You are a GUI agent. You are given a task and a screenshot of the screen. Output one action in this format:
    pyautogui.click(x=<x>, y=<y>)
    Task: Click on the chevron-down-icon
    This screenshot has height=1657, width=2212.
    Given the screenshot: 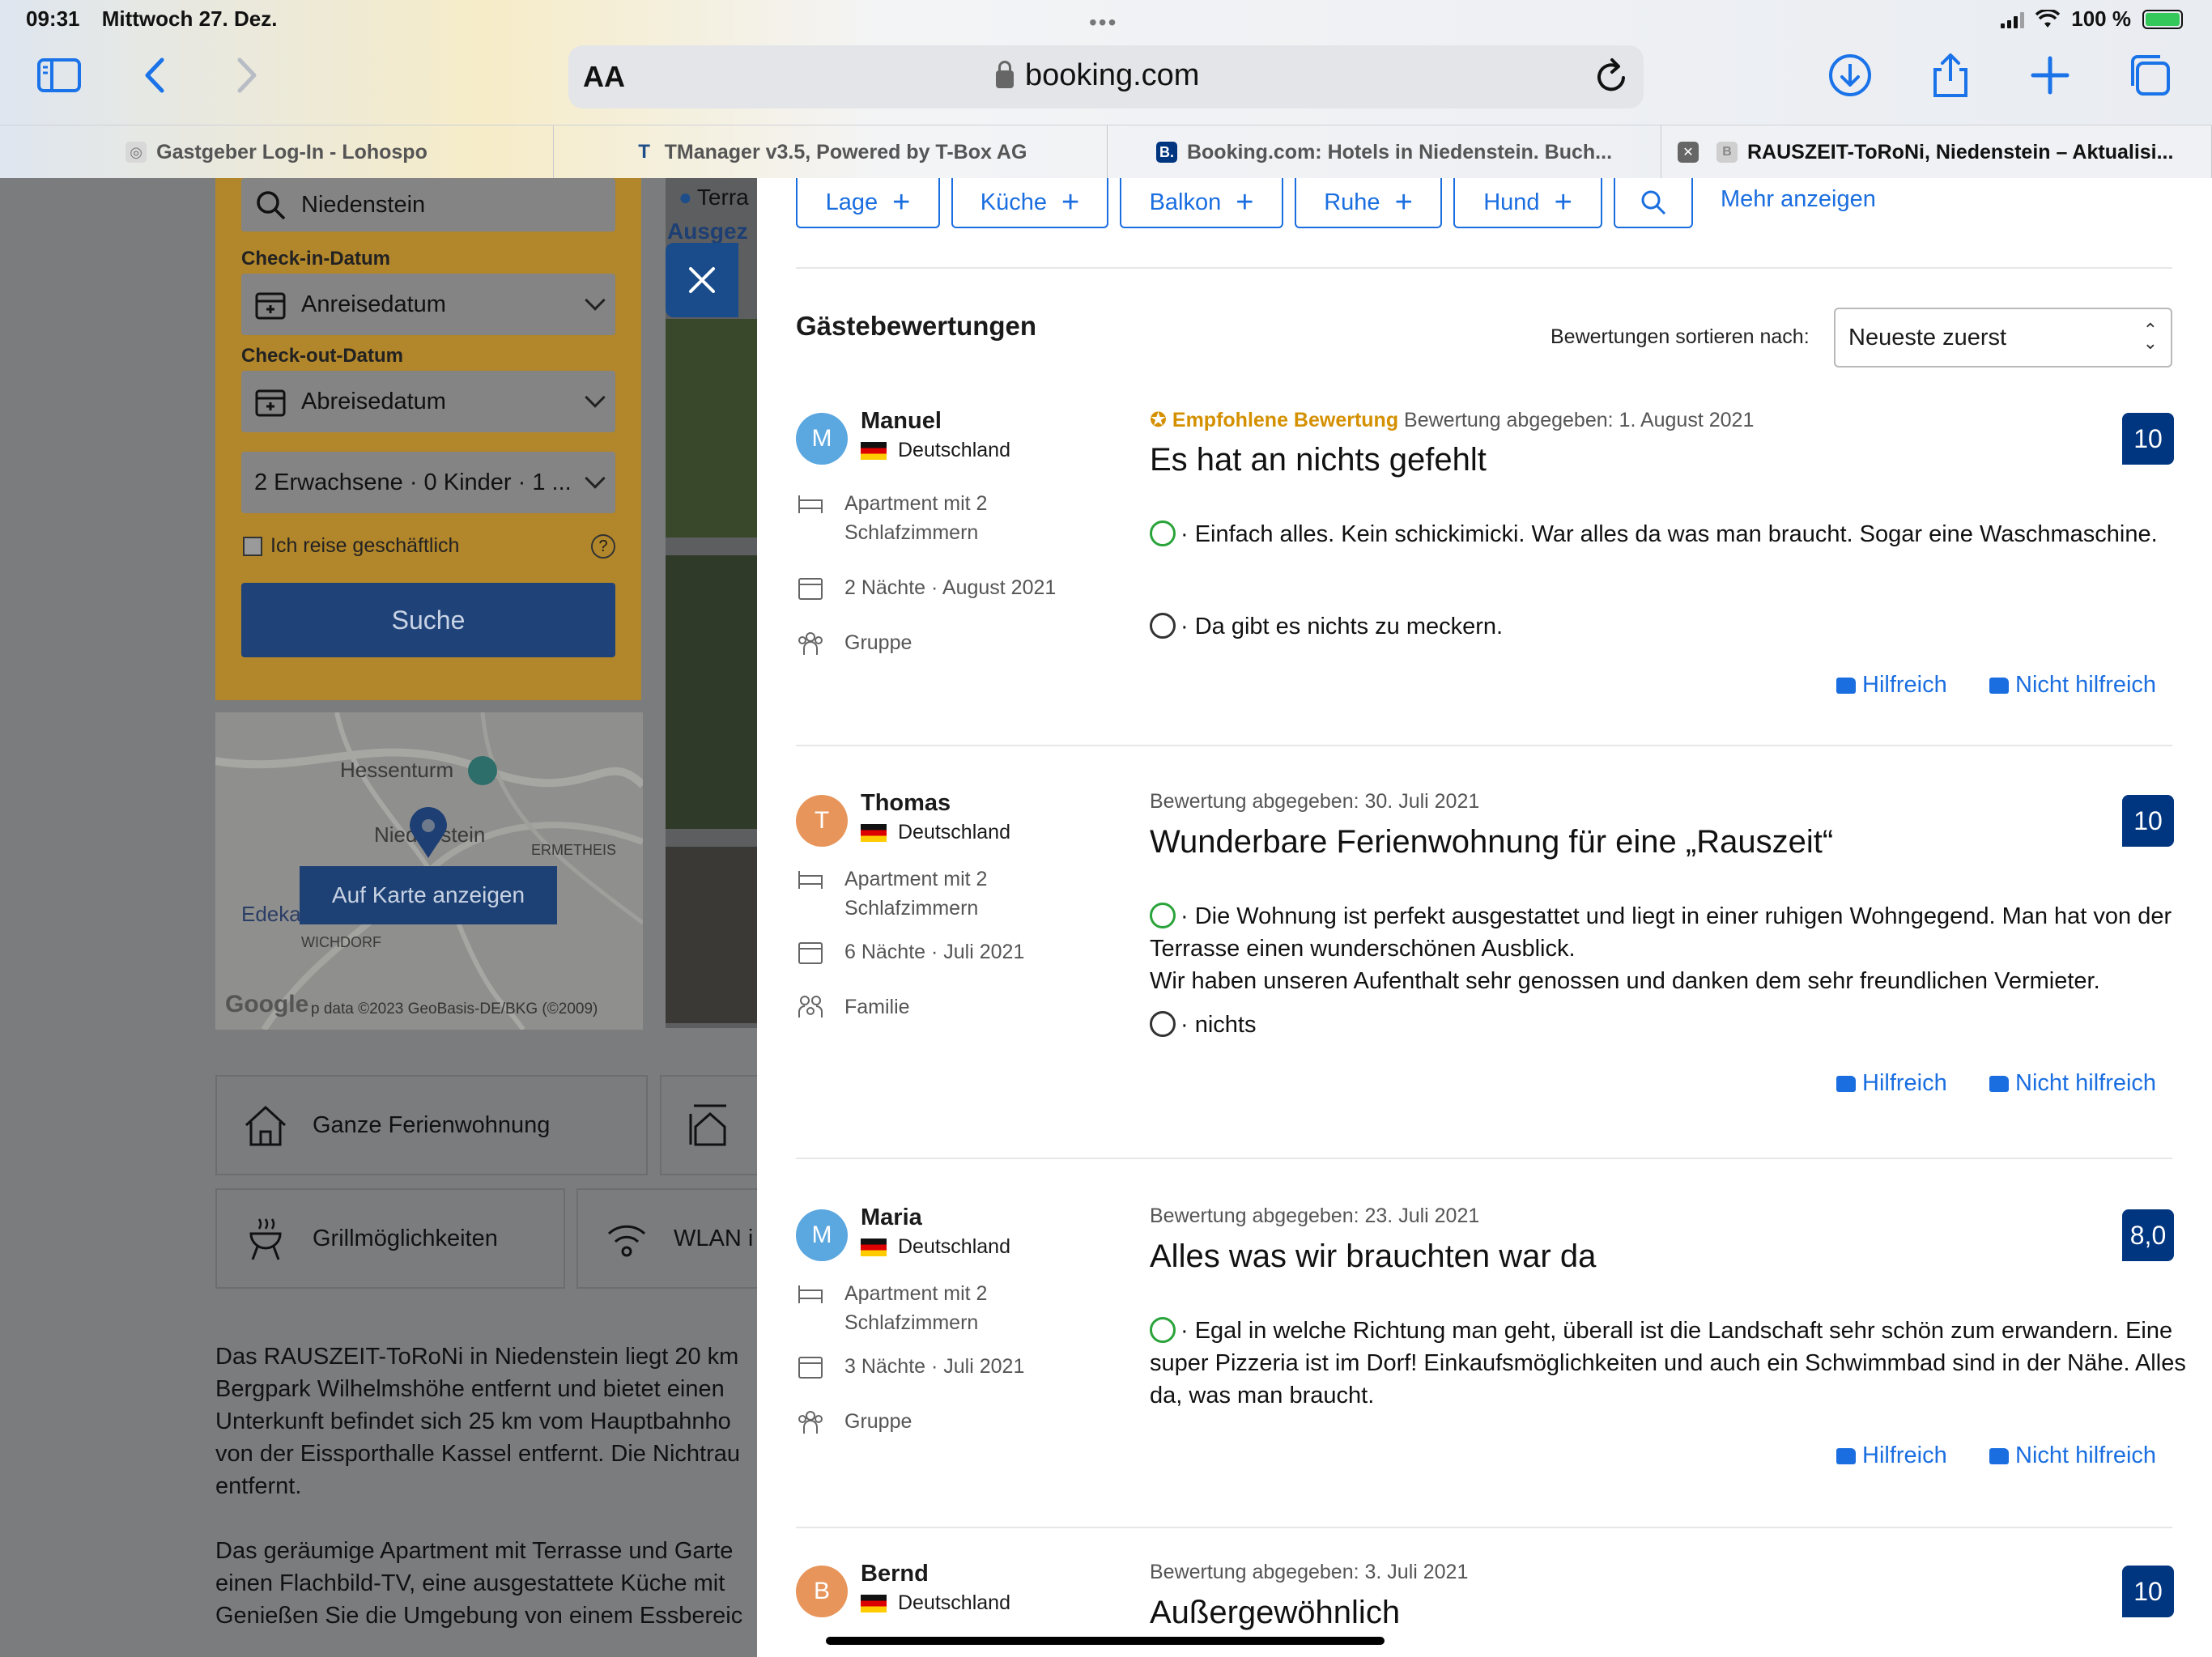 What is the action you would take?
    pyautogui.click(x=595, y=397)
    